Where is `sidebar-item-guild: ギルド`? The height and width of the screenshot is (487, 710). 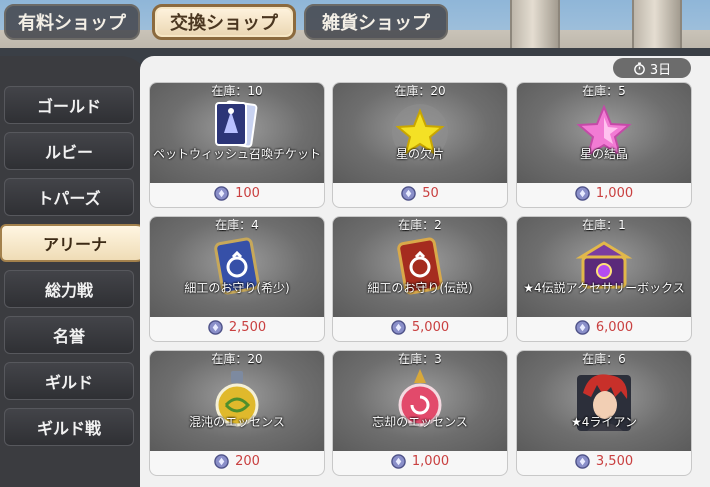
sidebar-item-guild: ギルド is located at coordinates (69, 381).